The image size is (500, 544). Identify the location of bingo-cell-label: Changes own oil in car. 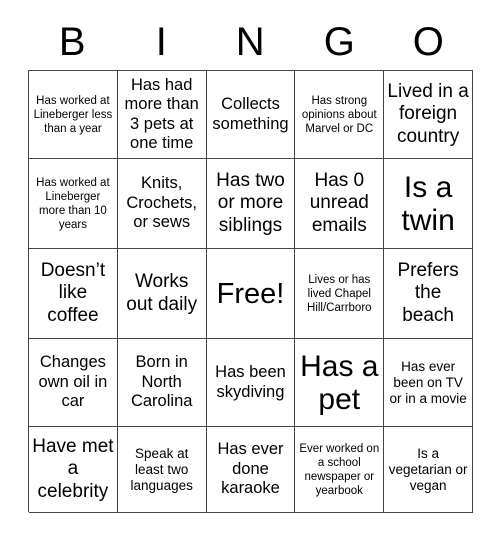
(73, 382).